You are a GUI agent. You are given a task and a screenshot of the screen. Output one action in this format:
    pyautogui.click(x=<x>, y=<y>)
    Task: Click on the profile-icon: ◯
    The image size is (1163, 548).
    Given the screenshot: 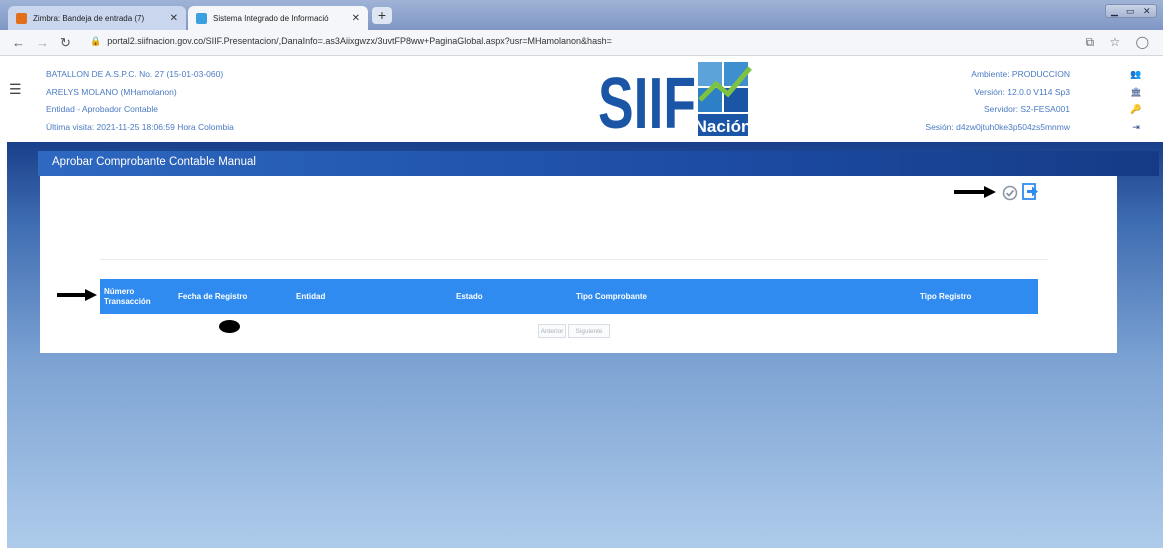 What is the action you would take?
    pyautogui.click(x=1142, y=42)
    